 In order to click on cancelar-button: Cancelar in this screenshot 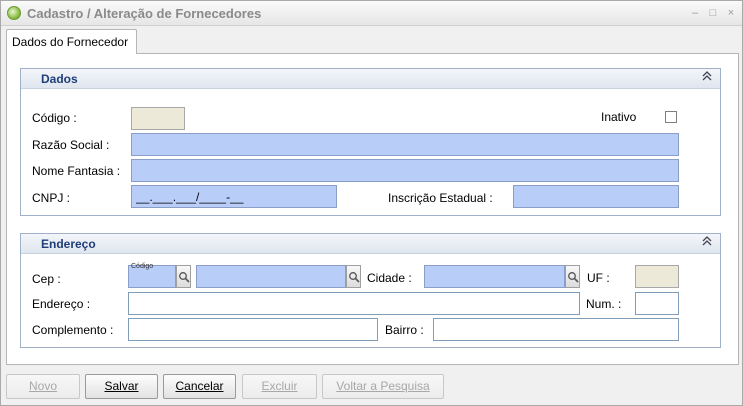, I will do `click(199, 386)`.